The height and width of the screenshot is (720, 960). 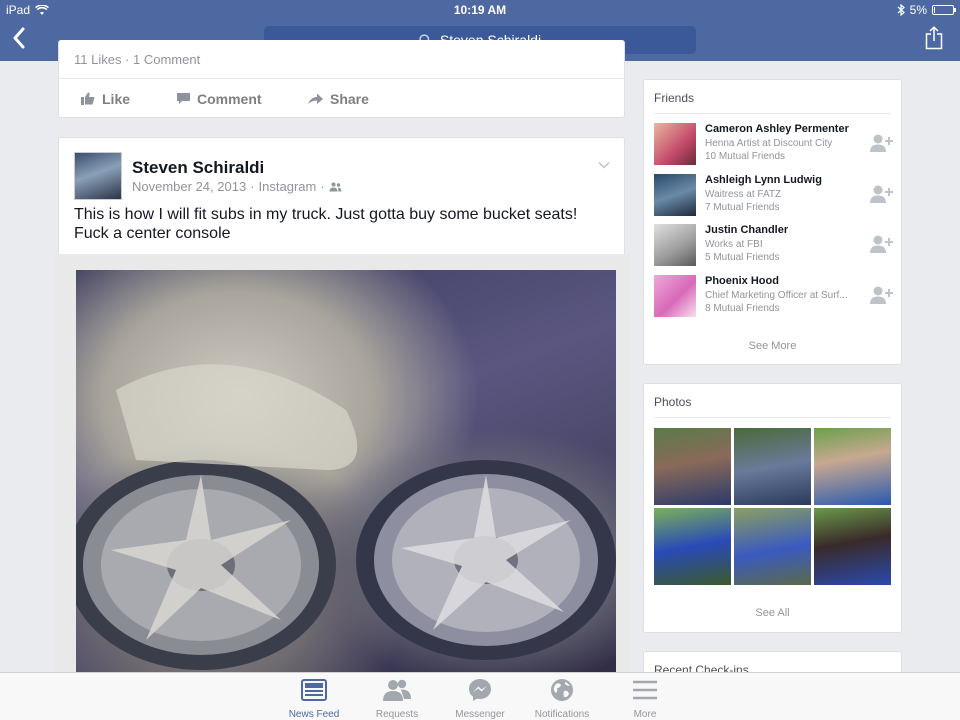 I want to click on friends-icon, so click(x=335, y=186).